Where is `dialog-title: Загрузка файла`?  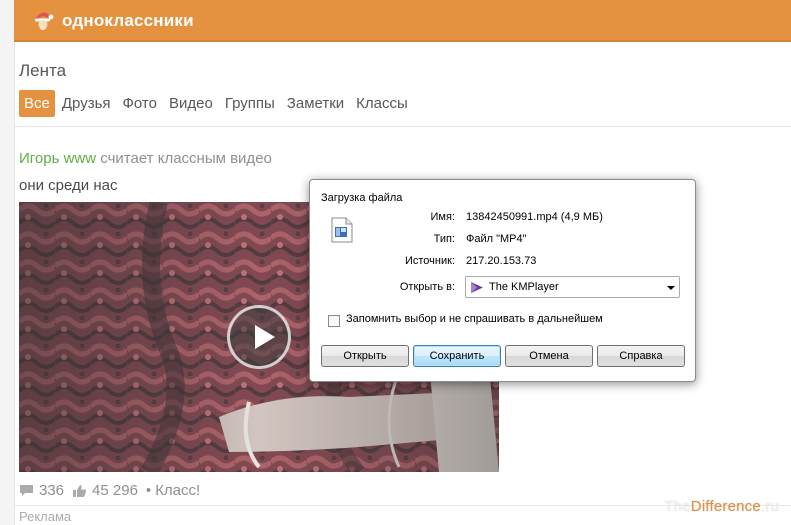 dialog-title: Загрузка файла is located at coordinates (362, 198).